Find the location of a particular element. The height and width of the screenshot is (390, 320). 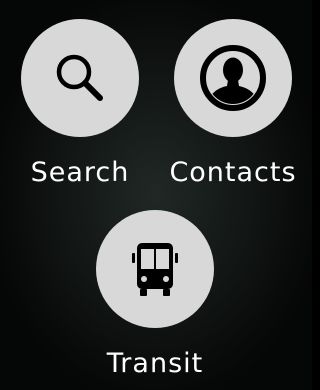

transit-label: Transit is located at coordinates (155, 363).